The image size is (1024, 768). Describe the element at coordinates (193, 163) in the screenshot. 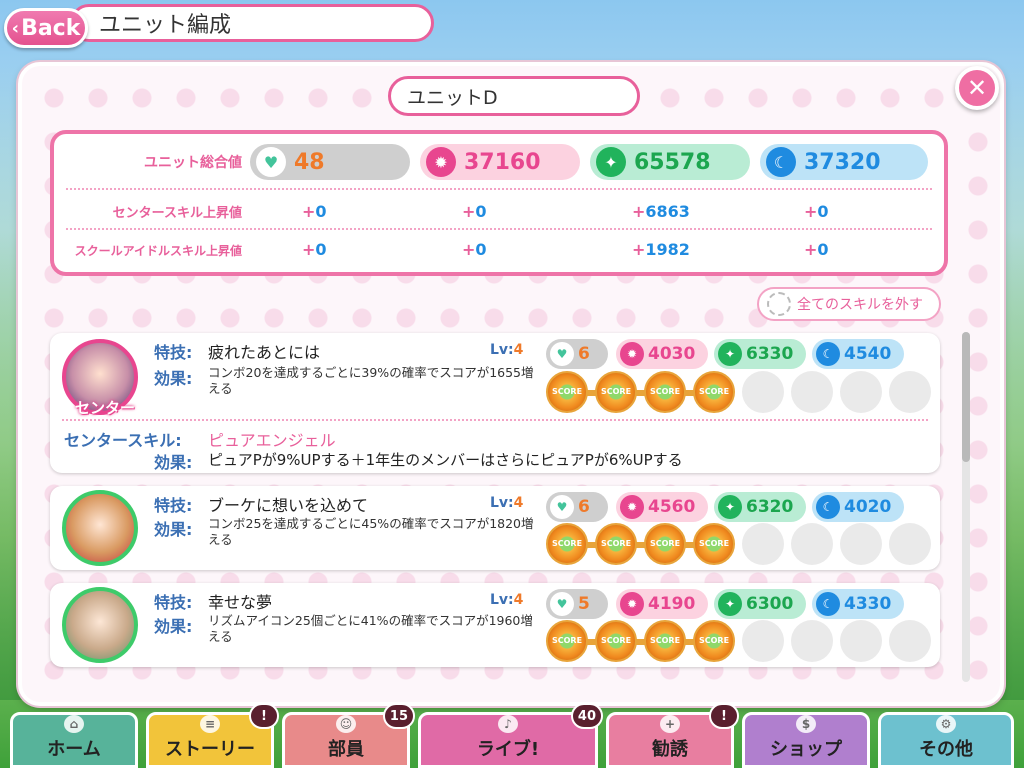

I see `total-label: ユニット総合値` at that location.